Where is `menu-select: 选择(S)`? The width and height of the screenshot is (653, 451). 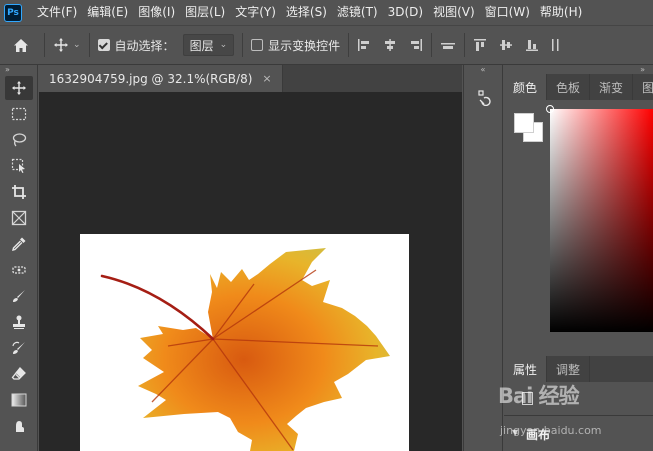
menu-select: 选择(S) is located at coordinates (306, 12).